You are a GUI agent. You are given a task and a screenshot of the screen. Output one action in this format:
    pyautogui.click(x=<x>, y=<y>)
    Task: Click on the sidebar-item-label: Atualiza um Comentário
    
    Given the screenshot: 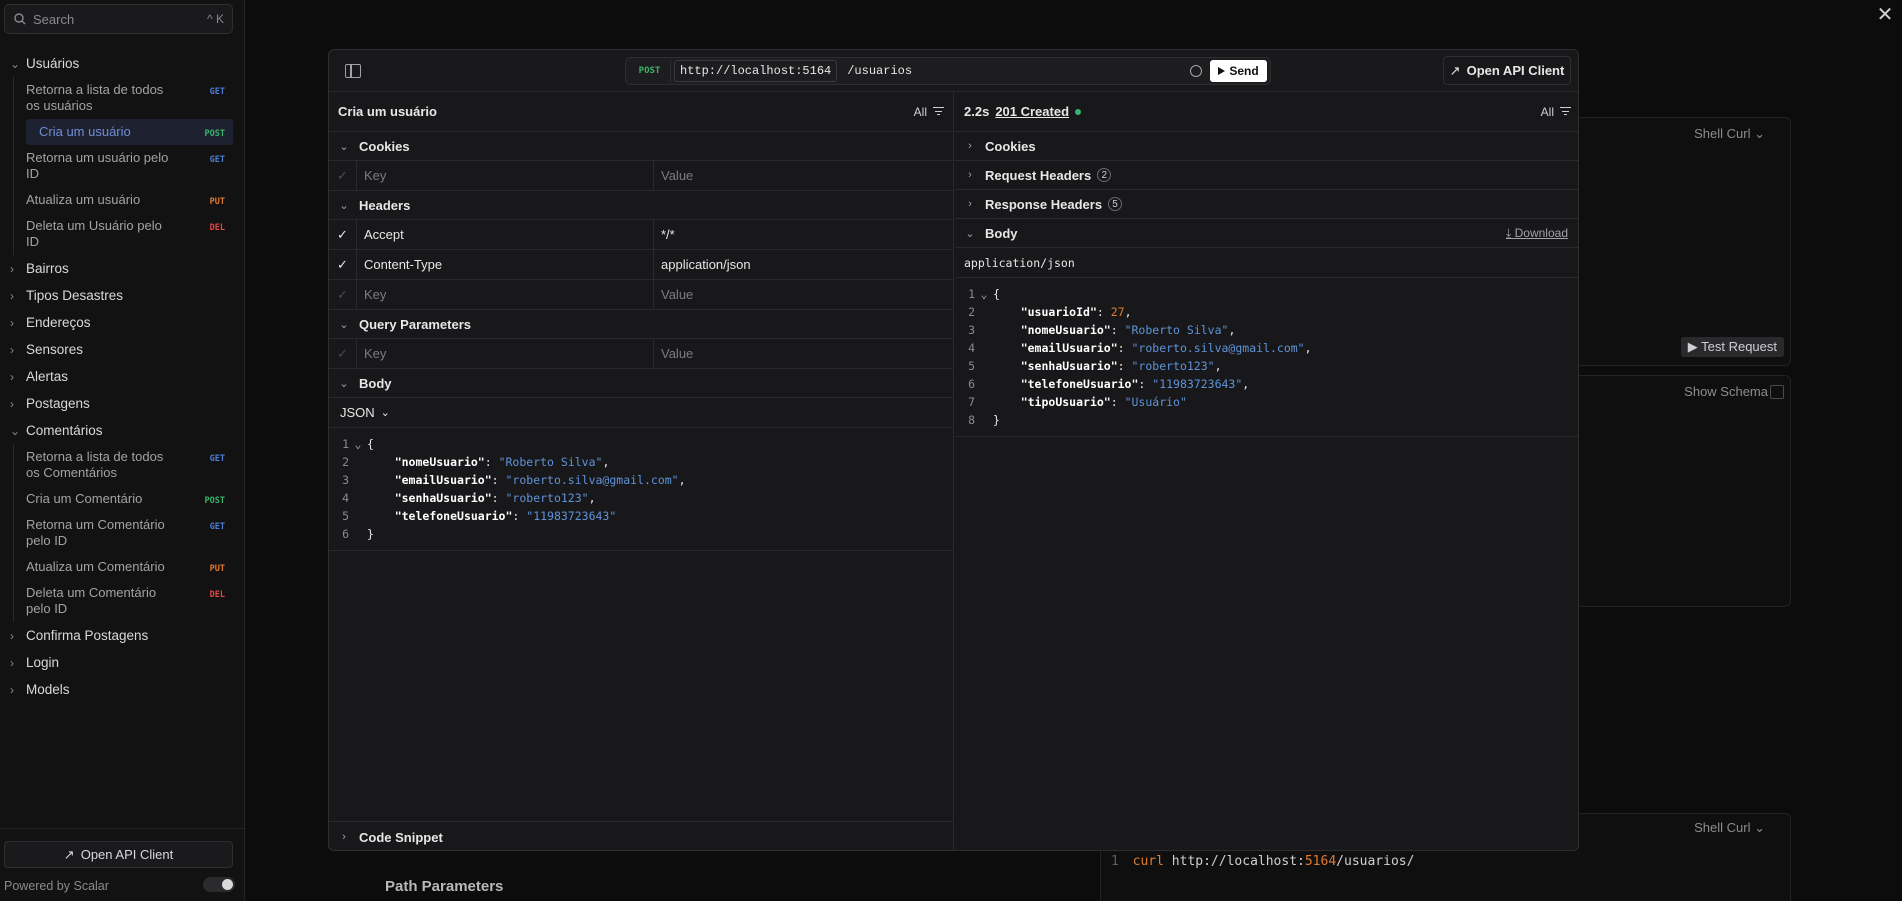 What is the action you would take?
    pyautogui.click(x=95, y=566)
    